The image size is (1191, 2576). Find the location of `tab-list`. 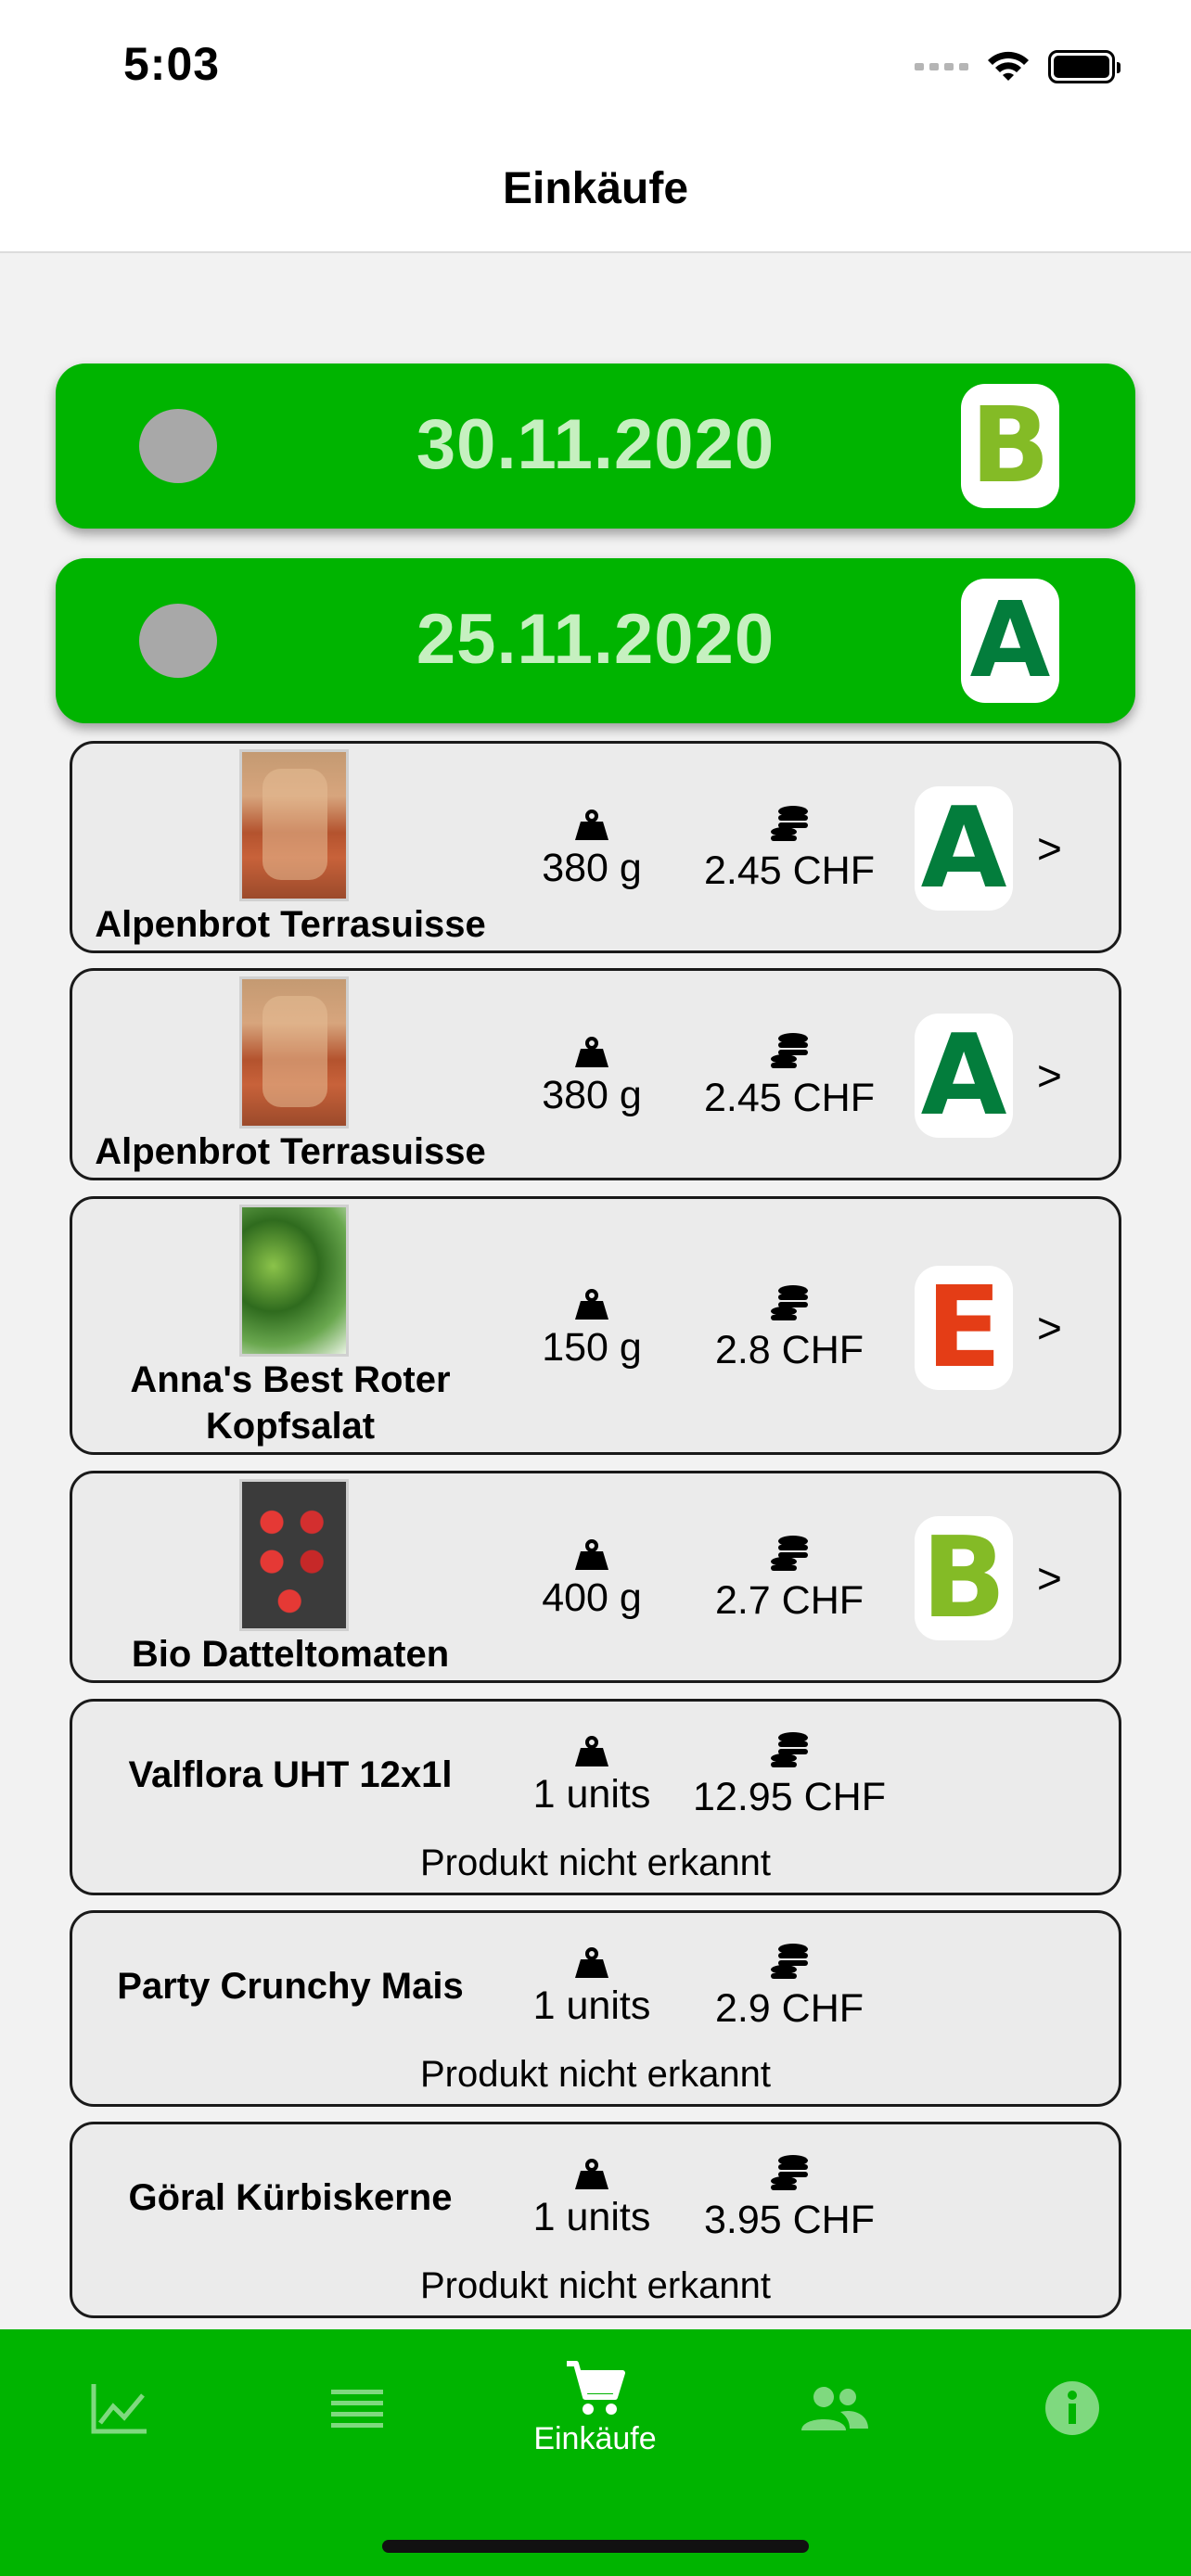

tab-list is located at coordinates (356, 2408).